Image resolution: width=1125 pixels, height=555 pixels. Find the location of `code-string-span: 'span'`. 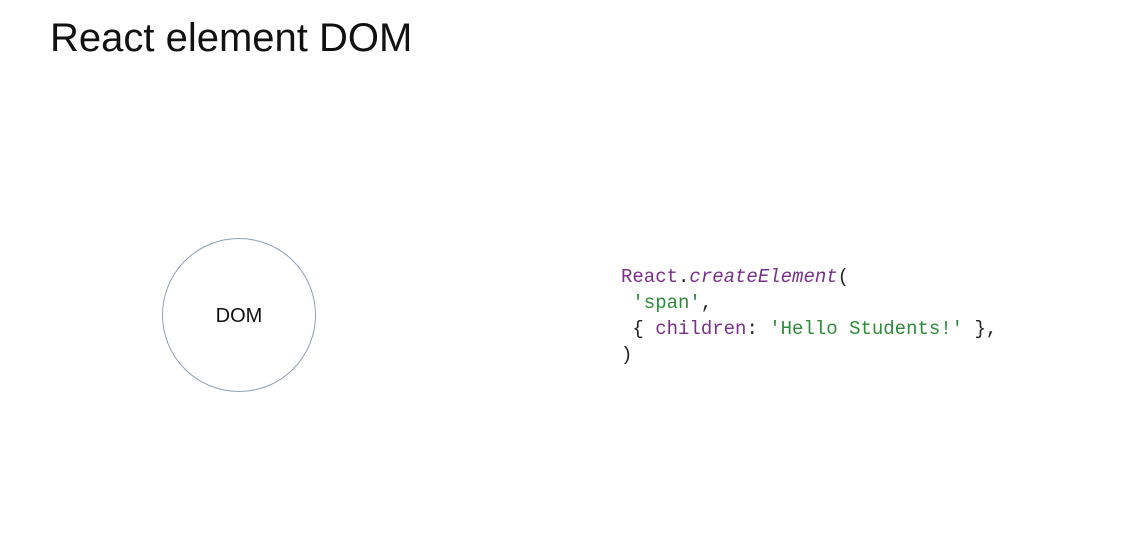

code-string-span: 'span' is located at coordinates (666, 303).